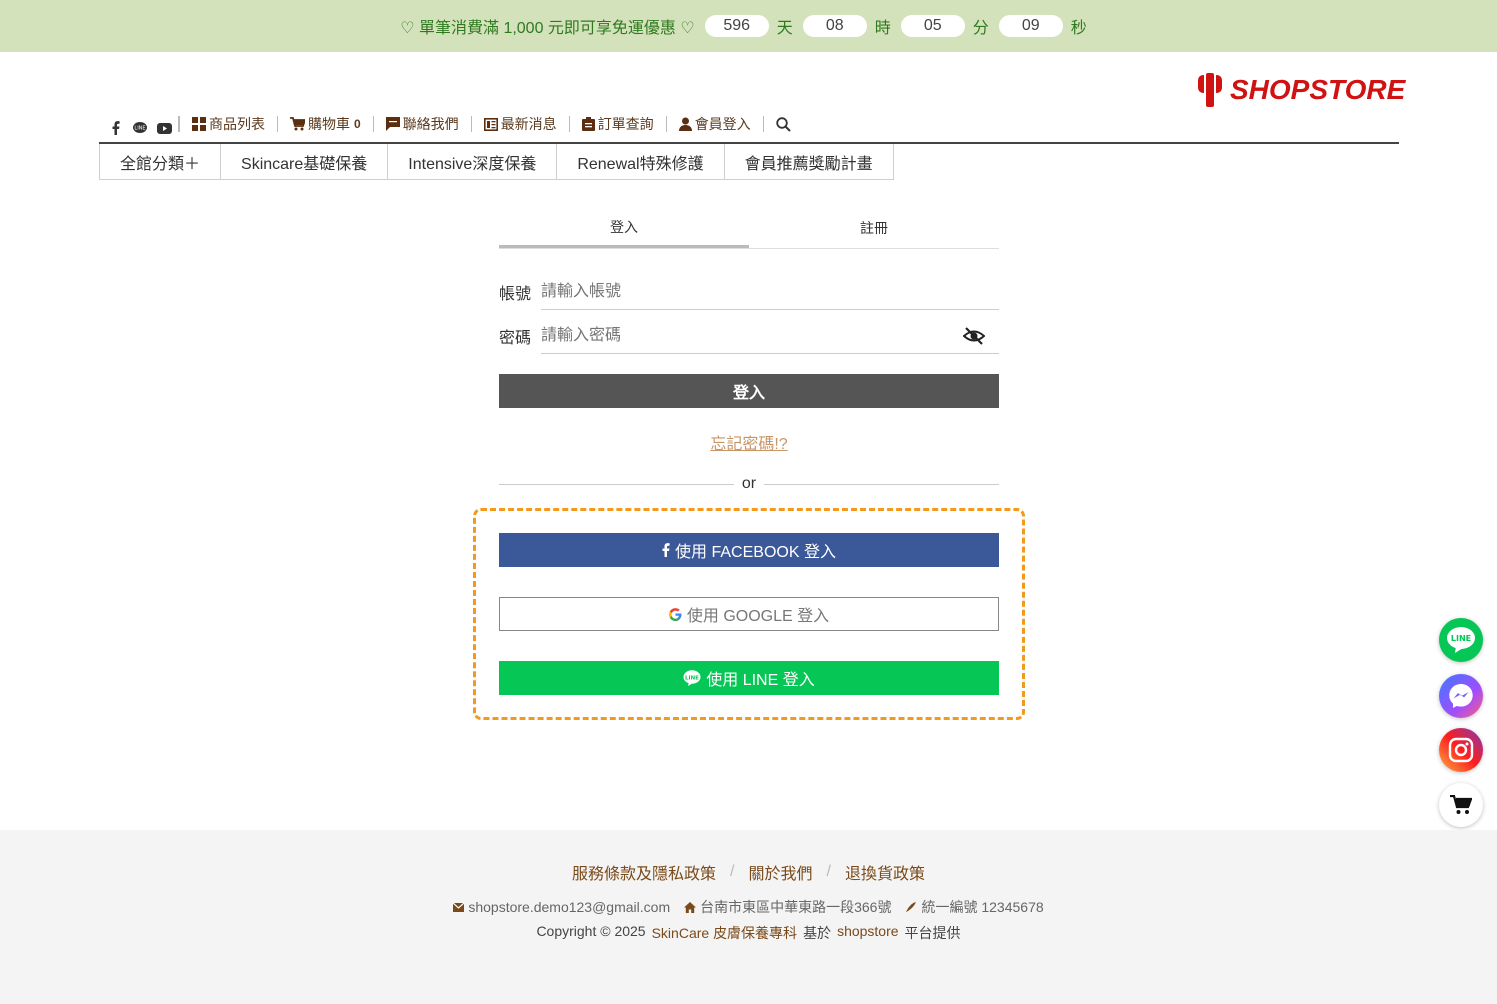 The height and width of the screenshot is (1004, 1497). Describe the element at coordinates (834, 26) in the screenshot. I see `countdown-hours: 08` at that location.